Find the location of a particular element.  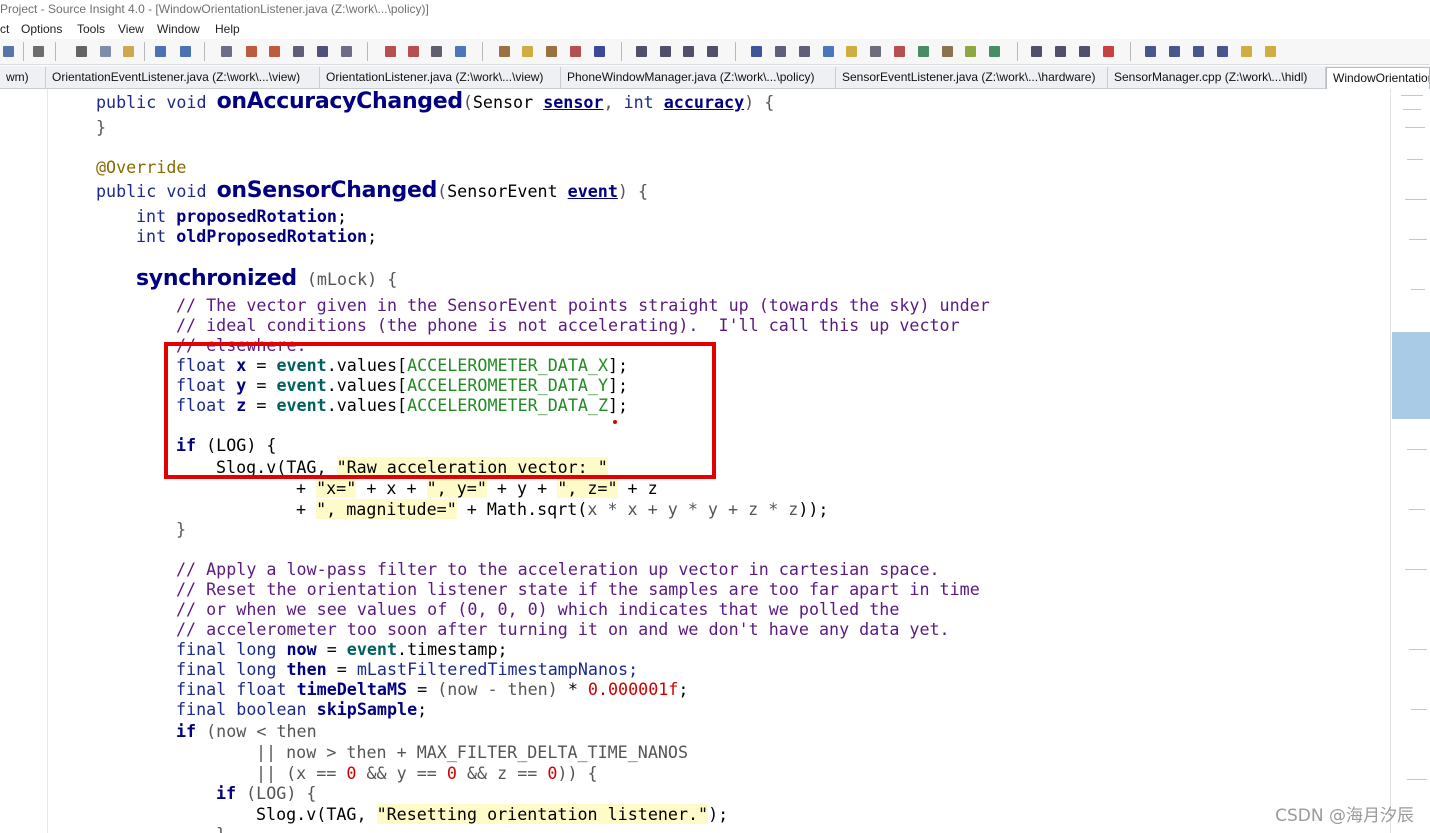

grid-icon is located at coordinates (994, 51).